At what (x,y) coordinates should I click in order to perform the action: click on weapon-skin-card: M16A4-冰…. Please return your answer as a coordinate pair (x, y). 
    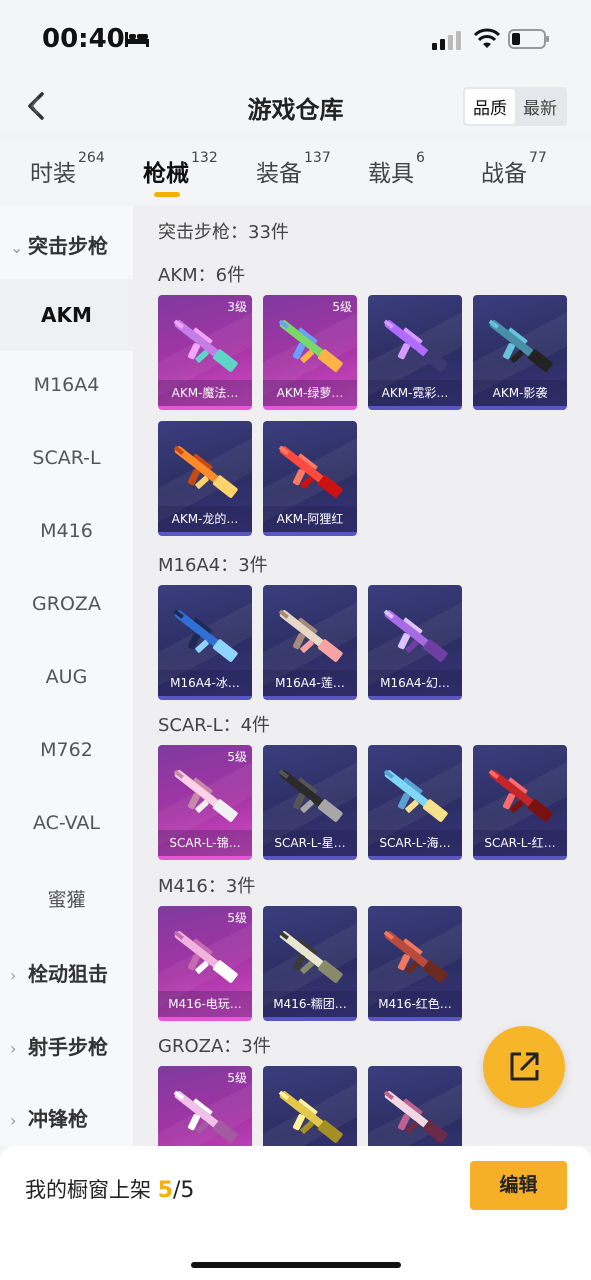
    Looking at the image, I should click on (205, 642).